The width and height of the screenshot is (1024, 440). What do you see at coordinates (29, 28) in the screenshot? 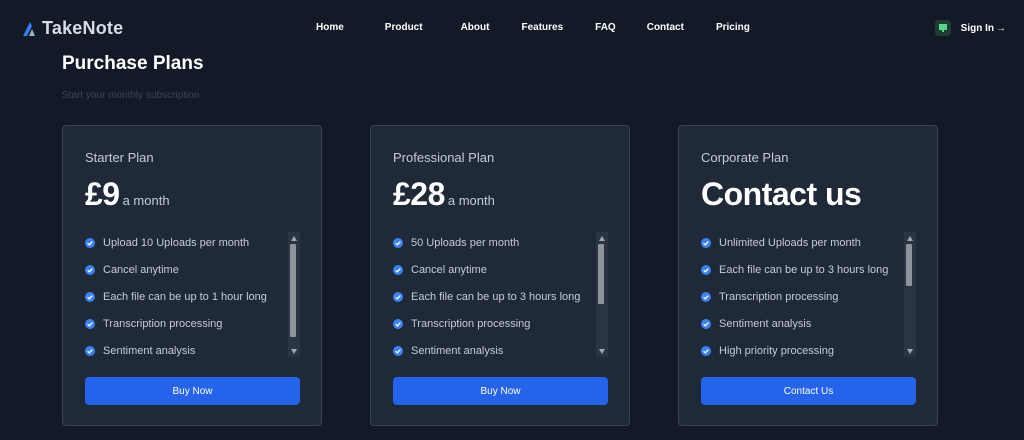
I see `logo-icon` at bounding box center [29, 28].